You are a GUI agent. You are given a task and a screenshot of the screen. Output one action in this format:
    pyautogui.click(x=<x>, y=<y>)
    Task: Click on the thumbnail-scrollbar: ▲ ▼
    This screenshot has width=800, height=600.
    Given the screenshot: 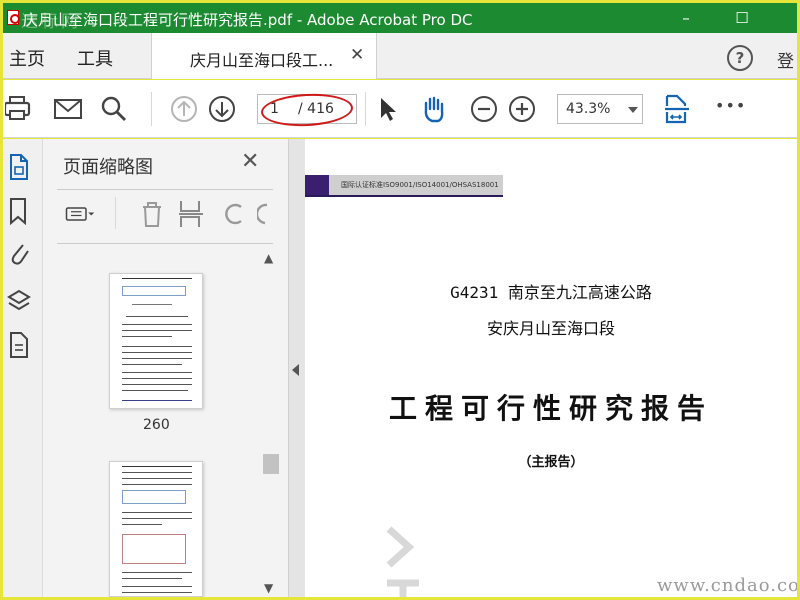 What is the action you would take?
    pyautogui.click(x=270, y=424)
    